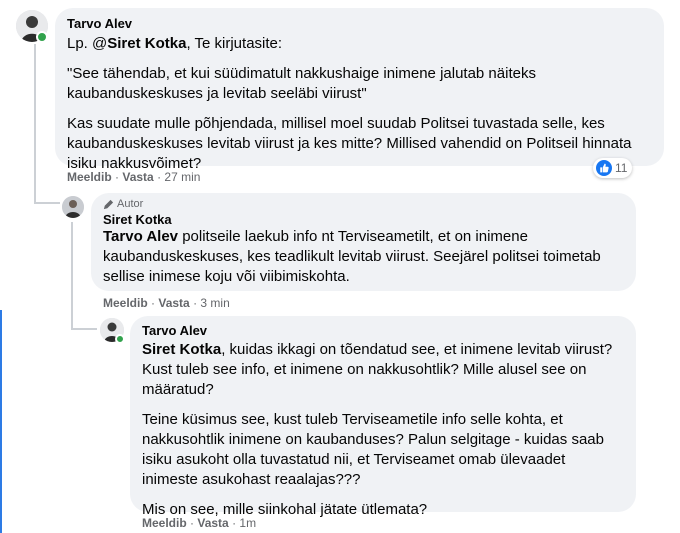  Describe the element at coordinates (140, 236) in the screenshot. I see `mention-link: Tarvo Alev` at that location.